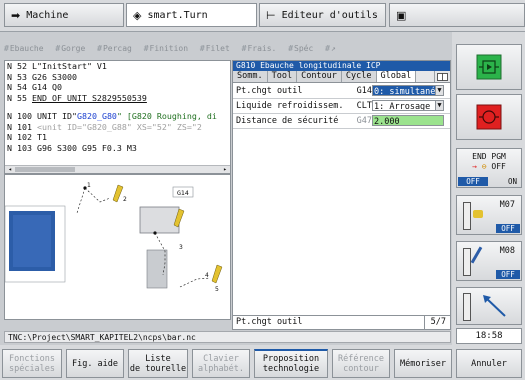 The image size is (525, 380). Describe the element at coordinates (271, 15) in the screenshot. I see `tool-editor-icon: ⊢` at that location.